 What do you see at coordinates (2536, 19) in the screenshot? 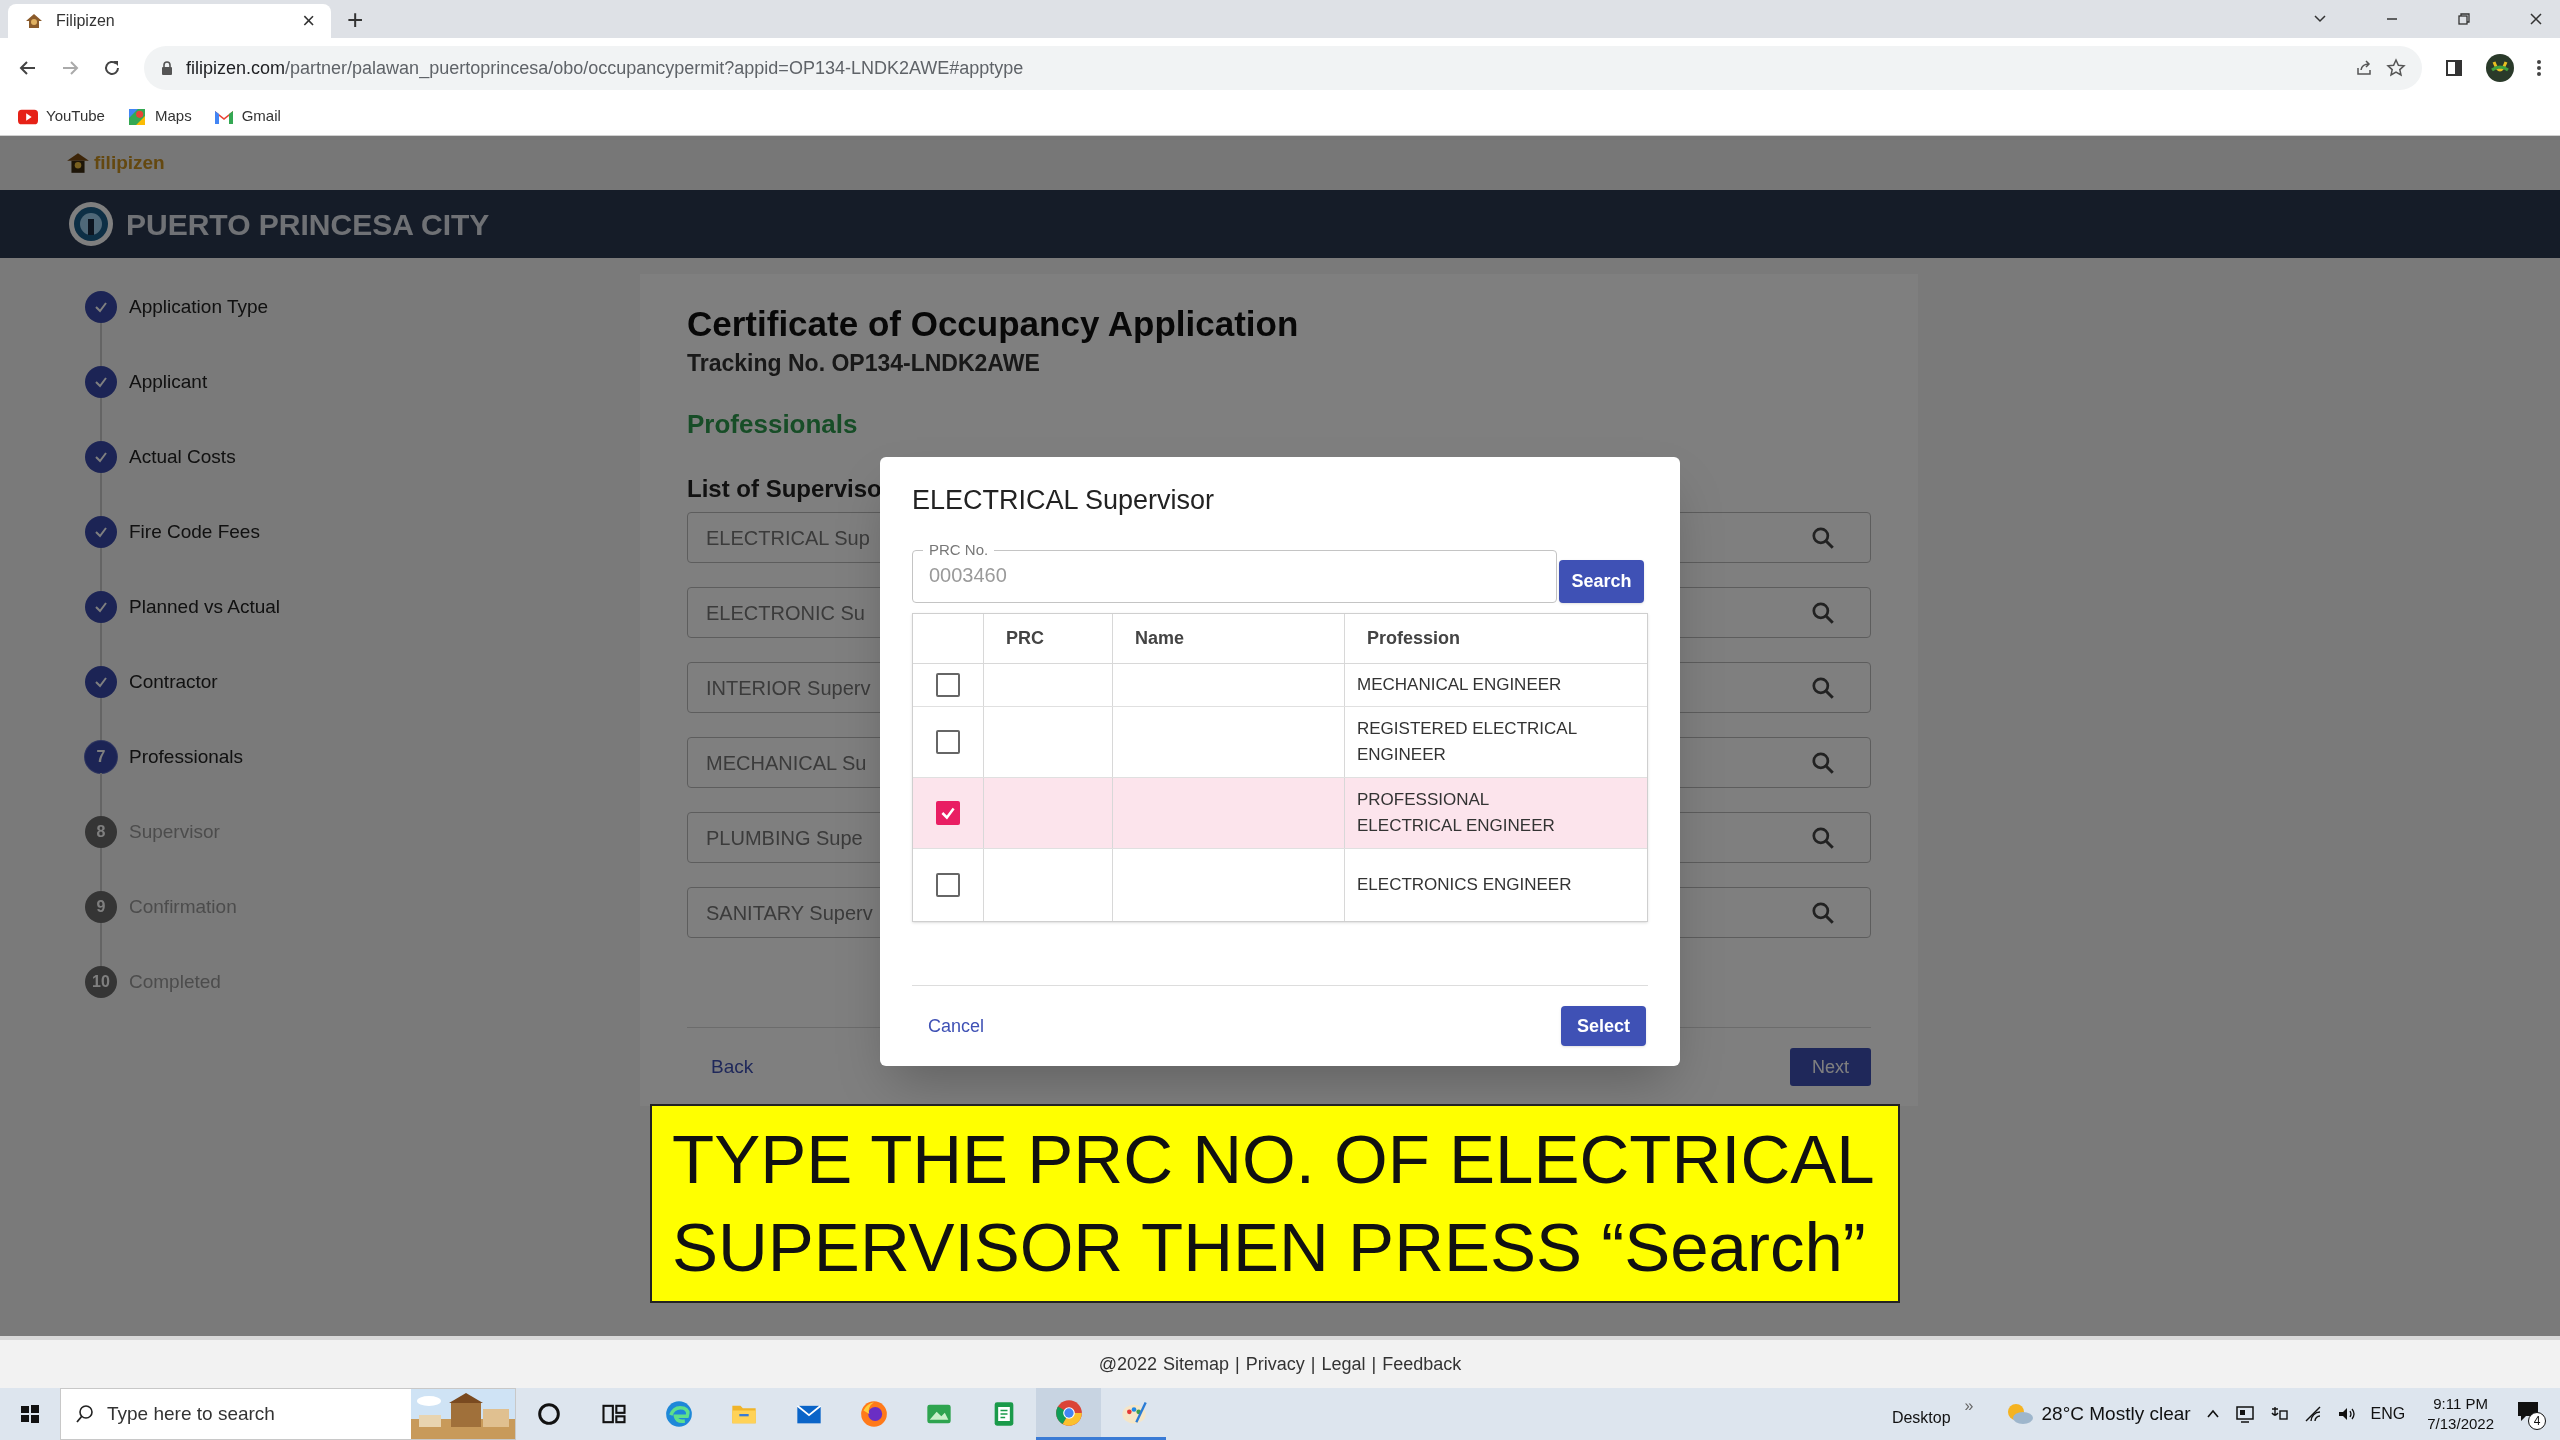
I see `close-icon` at bounding box center [2536, 19].